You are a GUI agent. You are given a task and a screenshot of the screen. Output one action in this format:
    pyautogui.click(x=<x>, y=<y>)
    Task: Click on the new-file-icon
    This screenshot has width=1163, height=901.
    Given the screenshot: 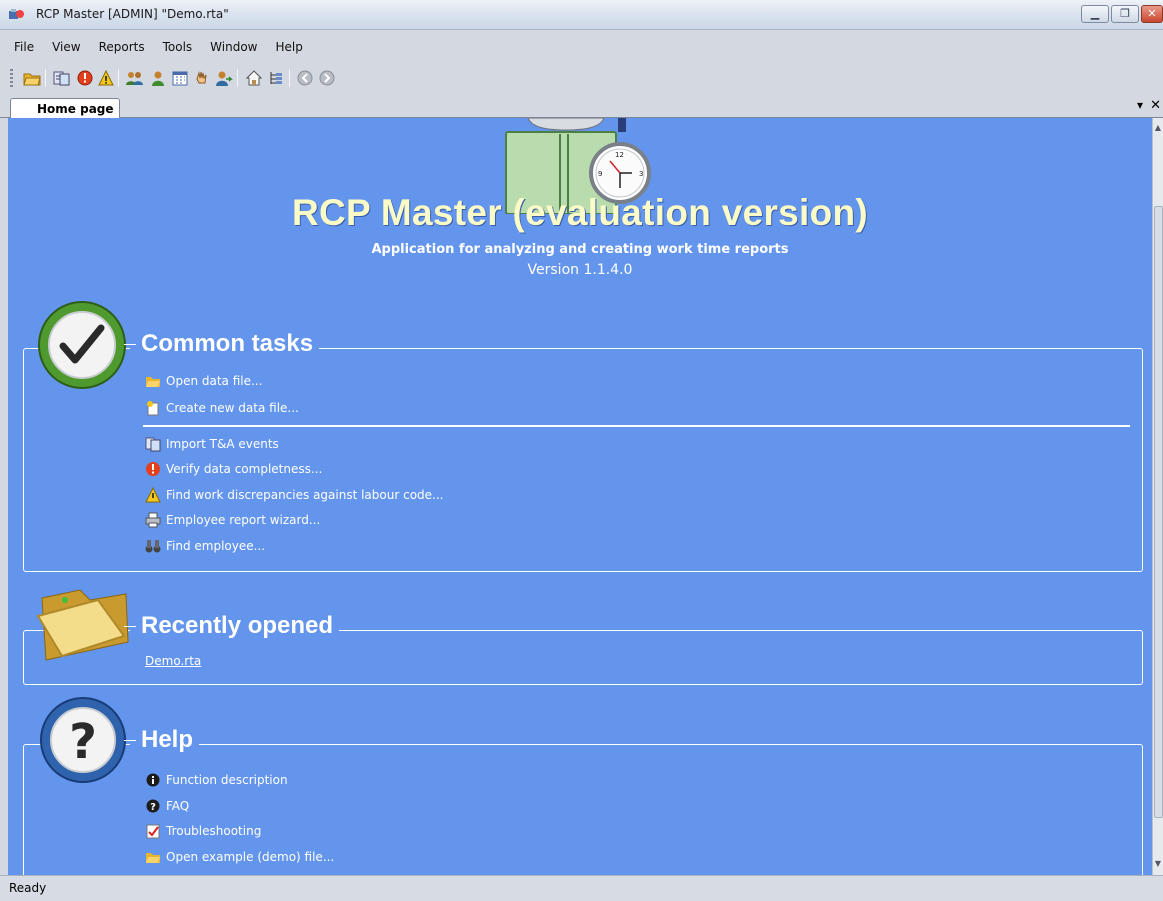 What is the action you would take?
    pyautogui.click(x=153, y=408)
    